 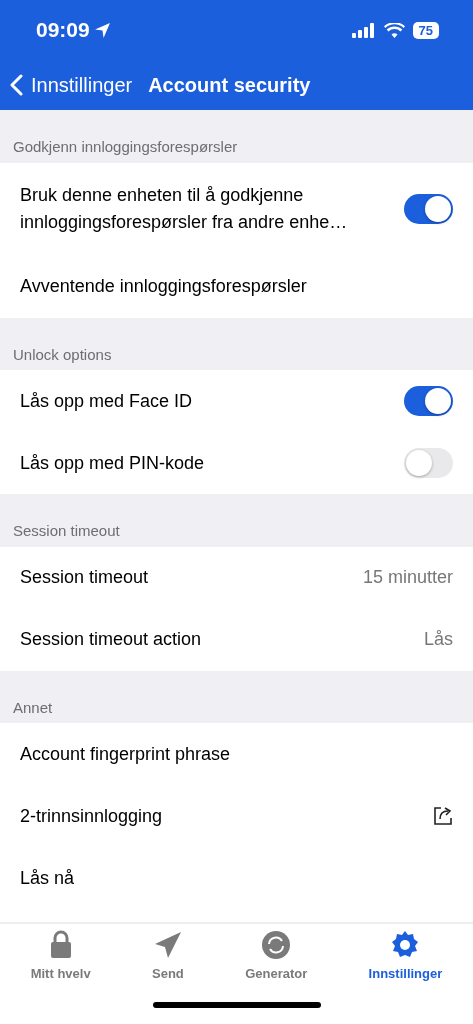 I want to click on battery-indicator: 75, so click(x=425, y=30).